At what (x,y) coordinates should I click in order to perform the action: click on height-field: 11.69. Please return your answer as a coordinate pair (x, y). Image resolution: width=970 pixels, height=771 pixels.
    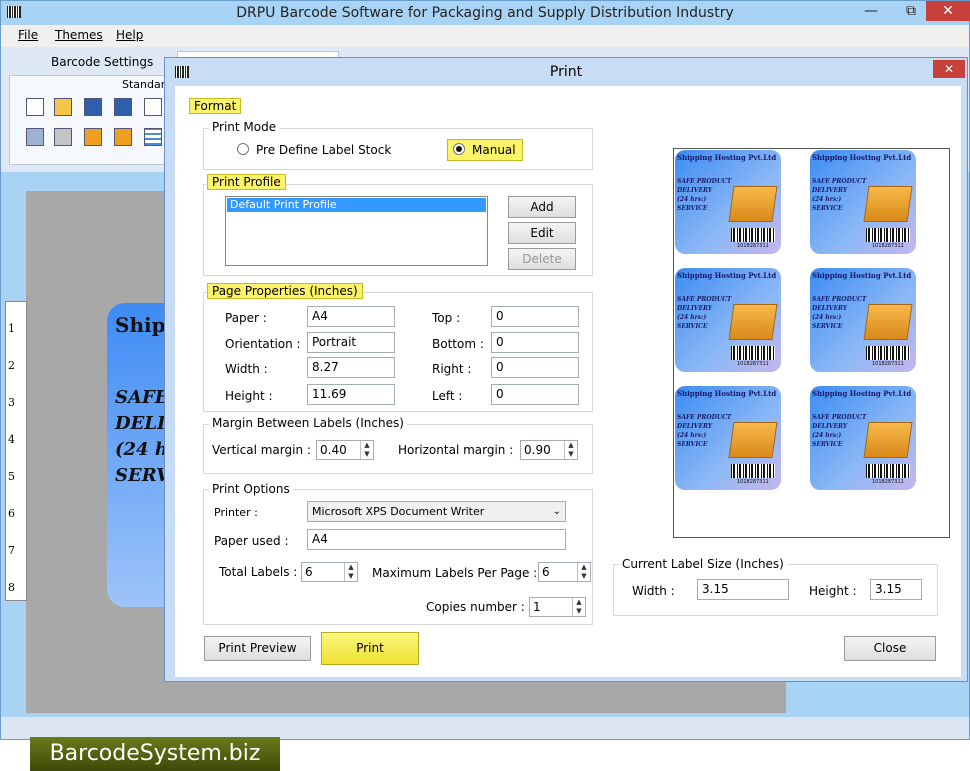
    Looking at the image, I should click on (351, 394).